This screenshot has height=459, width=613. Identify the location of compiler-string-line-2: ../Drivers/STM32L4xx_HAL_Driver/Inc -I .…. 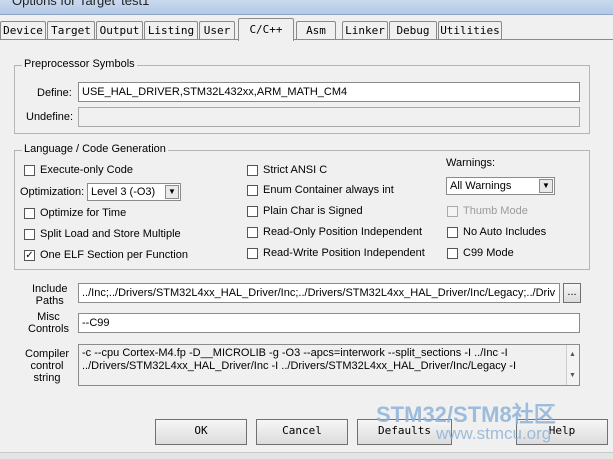
(299, 366).